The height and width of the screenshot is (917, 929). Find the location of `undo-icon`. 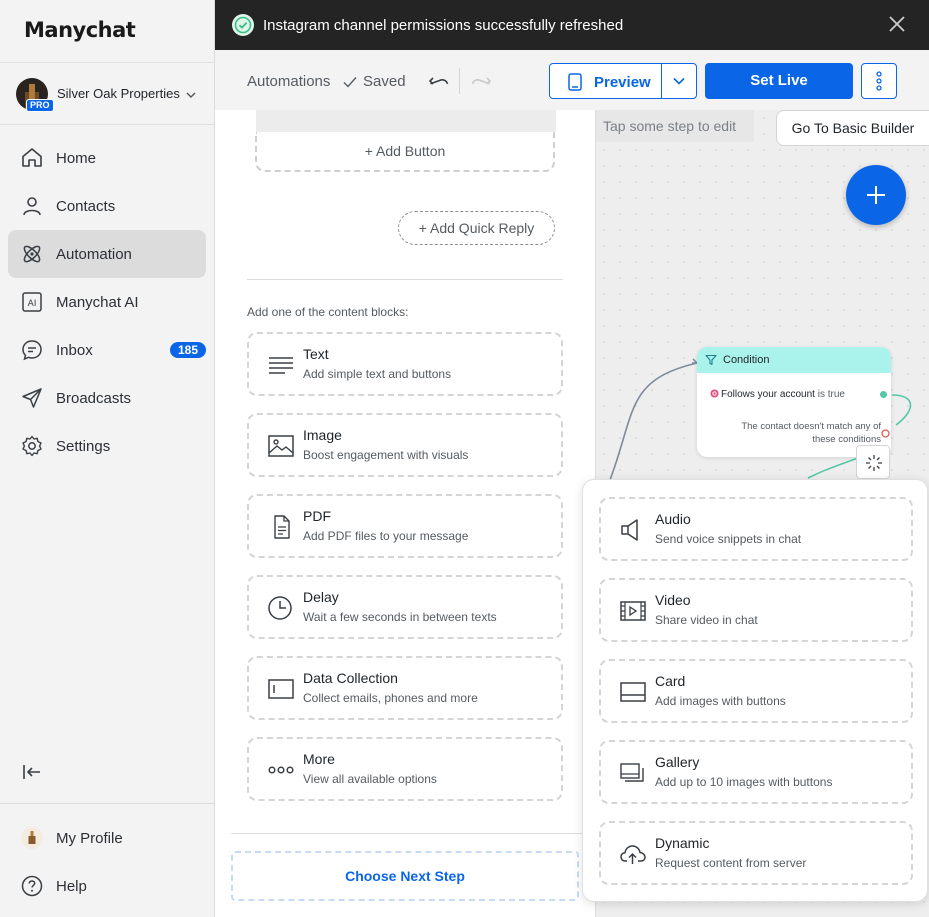

undo-icon is located at coordinates (438, 81).